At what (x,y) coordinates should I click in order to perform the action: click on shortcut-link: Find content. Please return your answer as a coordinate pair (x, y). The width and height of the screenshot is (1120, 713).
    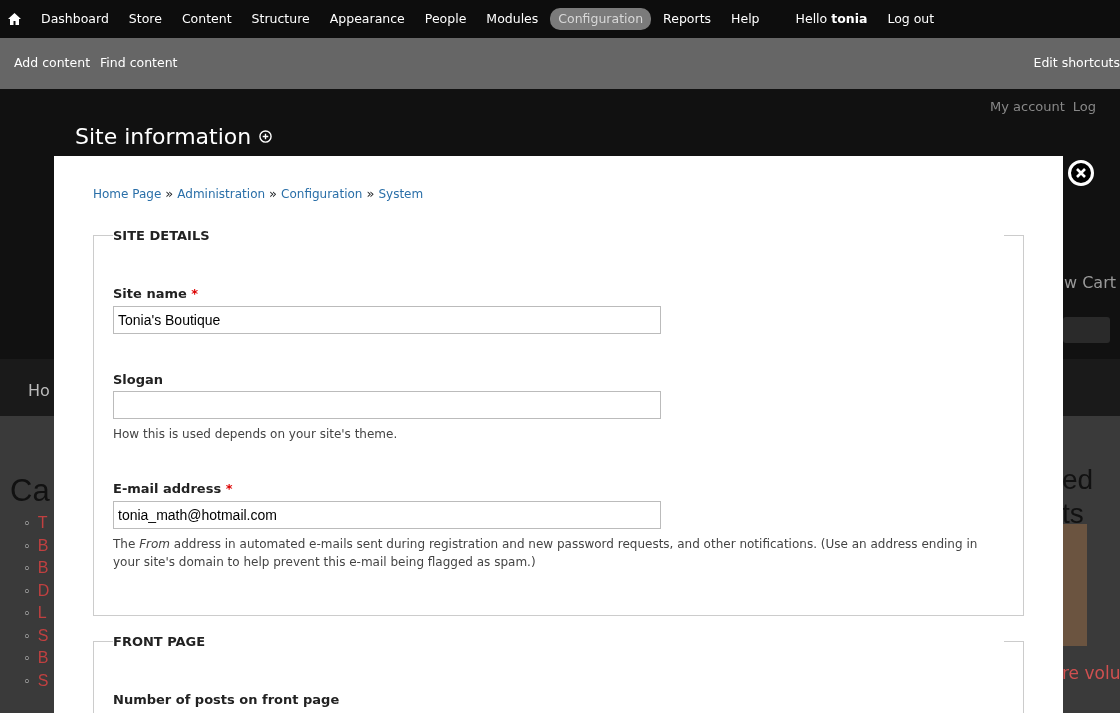
    Looking at the image, I should click on (139, 63).